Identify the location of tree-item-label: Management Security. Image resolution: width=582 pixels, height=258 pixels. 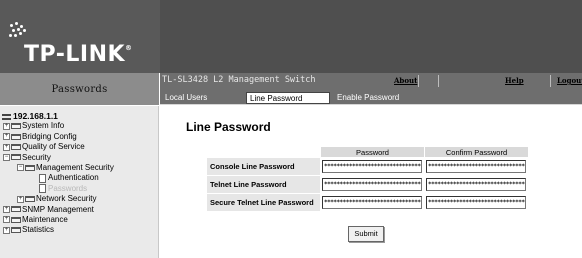
(75, 167).